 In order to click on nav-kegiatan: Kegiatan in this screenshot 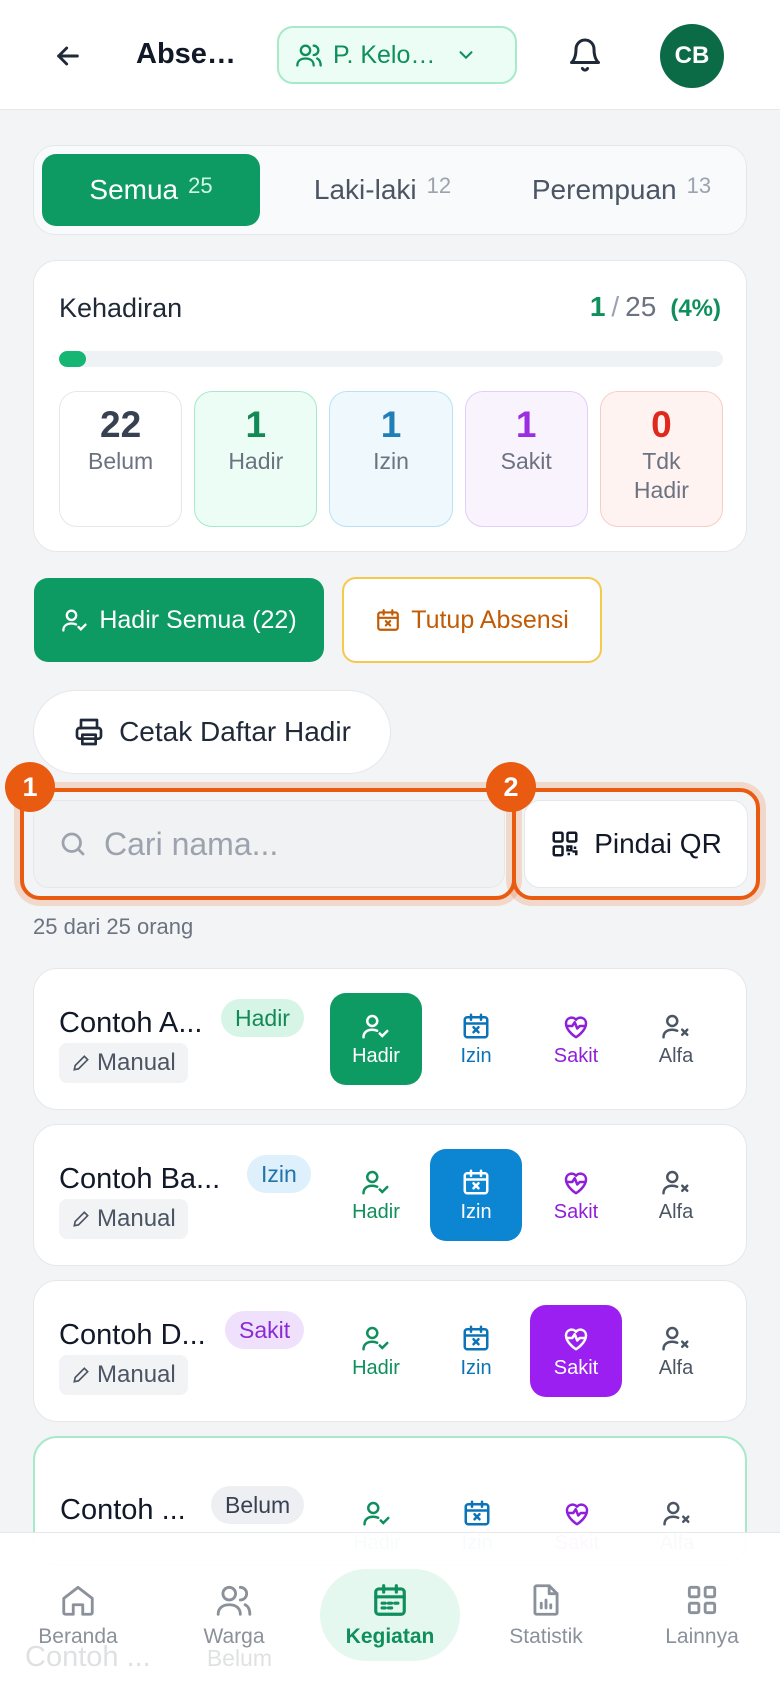, I will do `click(390, 1615)`.